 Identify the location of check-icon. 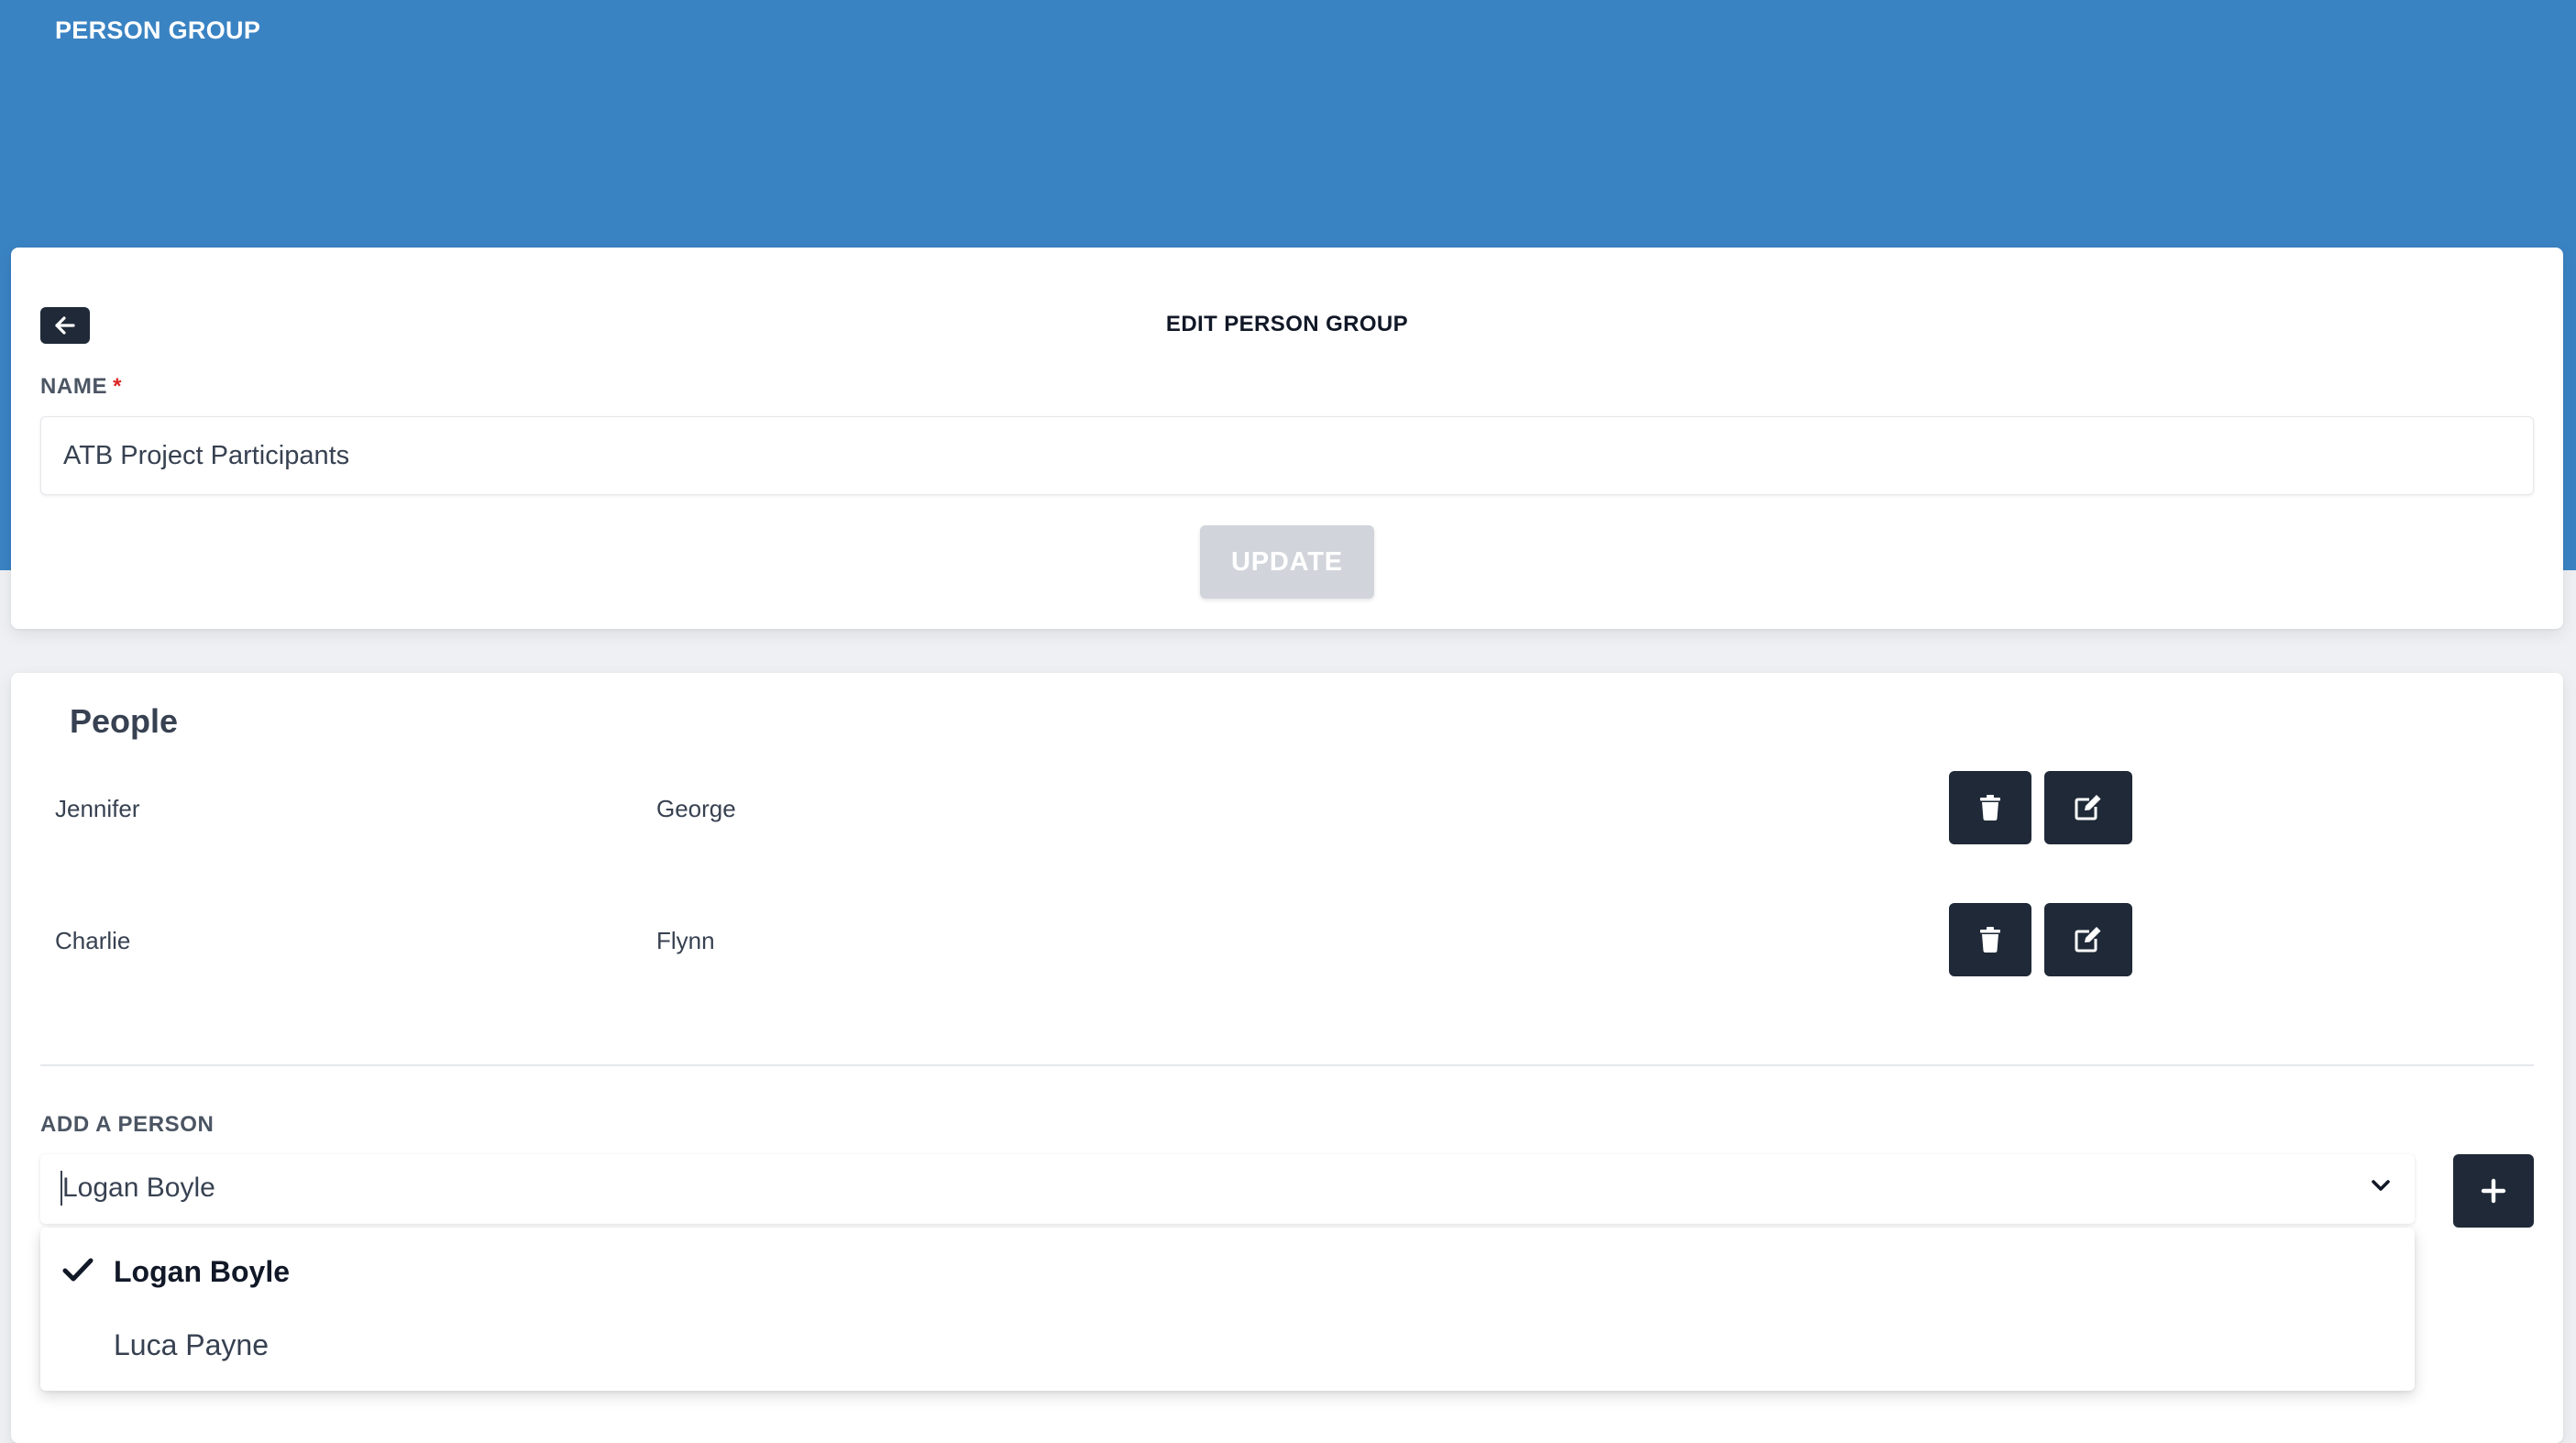
(78, 1270).